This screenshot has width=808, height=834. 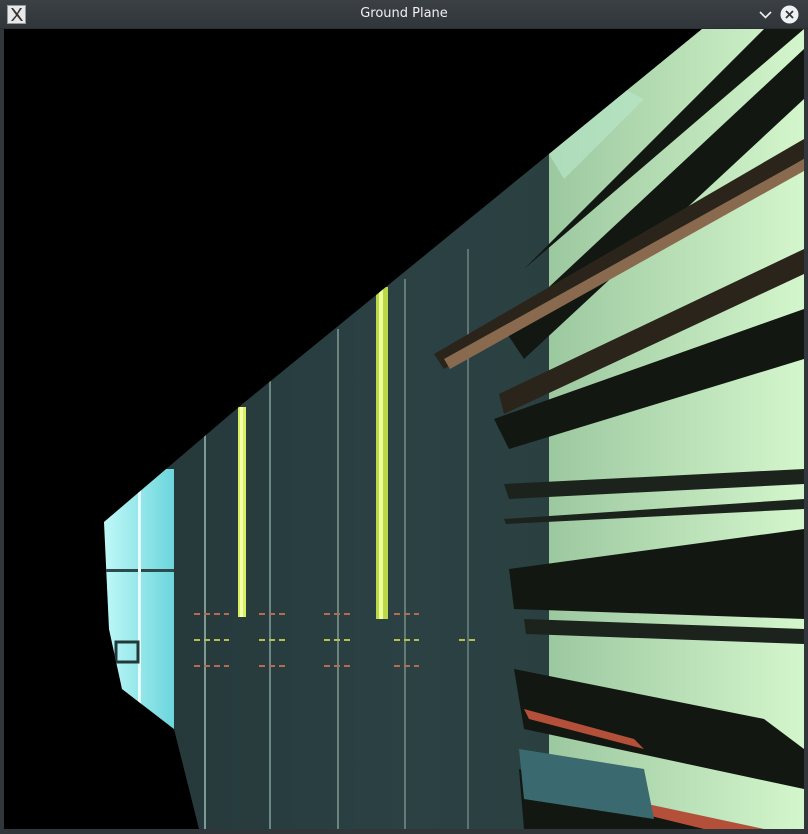 What do you see at coordinates (404, 831) in the screenshot?
I see `window-bottom-border` at bounding box center [404, 831].